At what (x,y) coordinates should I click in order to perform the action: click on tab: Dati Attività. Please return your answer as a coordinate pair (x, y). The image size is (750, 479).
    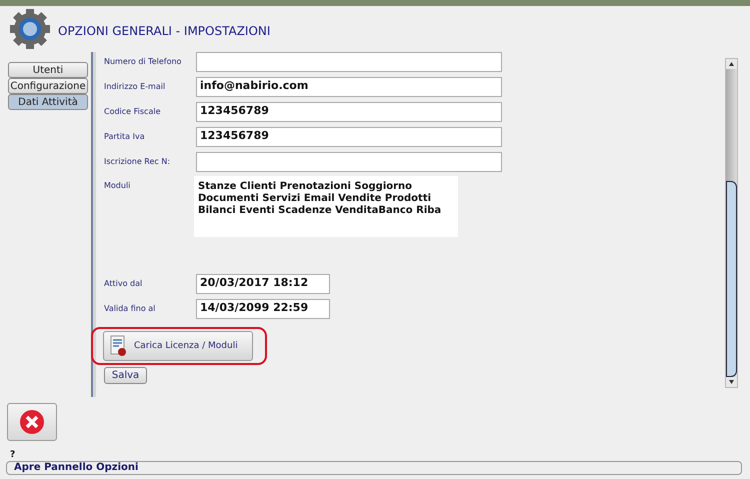
    Looking at the image, I should click on (48, 102).